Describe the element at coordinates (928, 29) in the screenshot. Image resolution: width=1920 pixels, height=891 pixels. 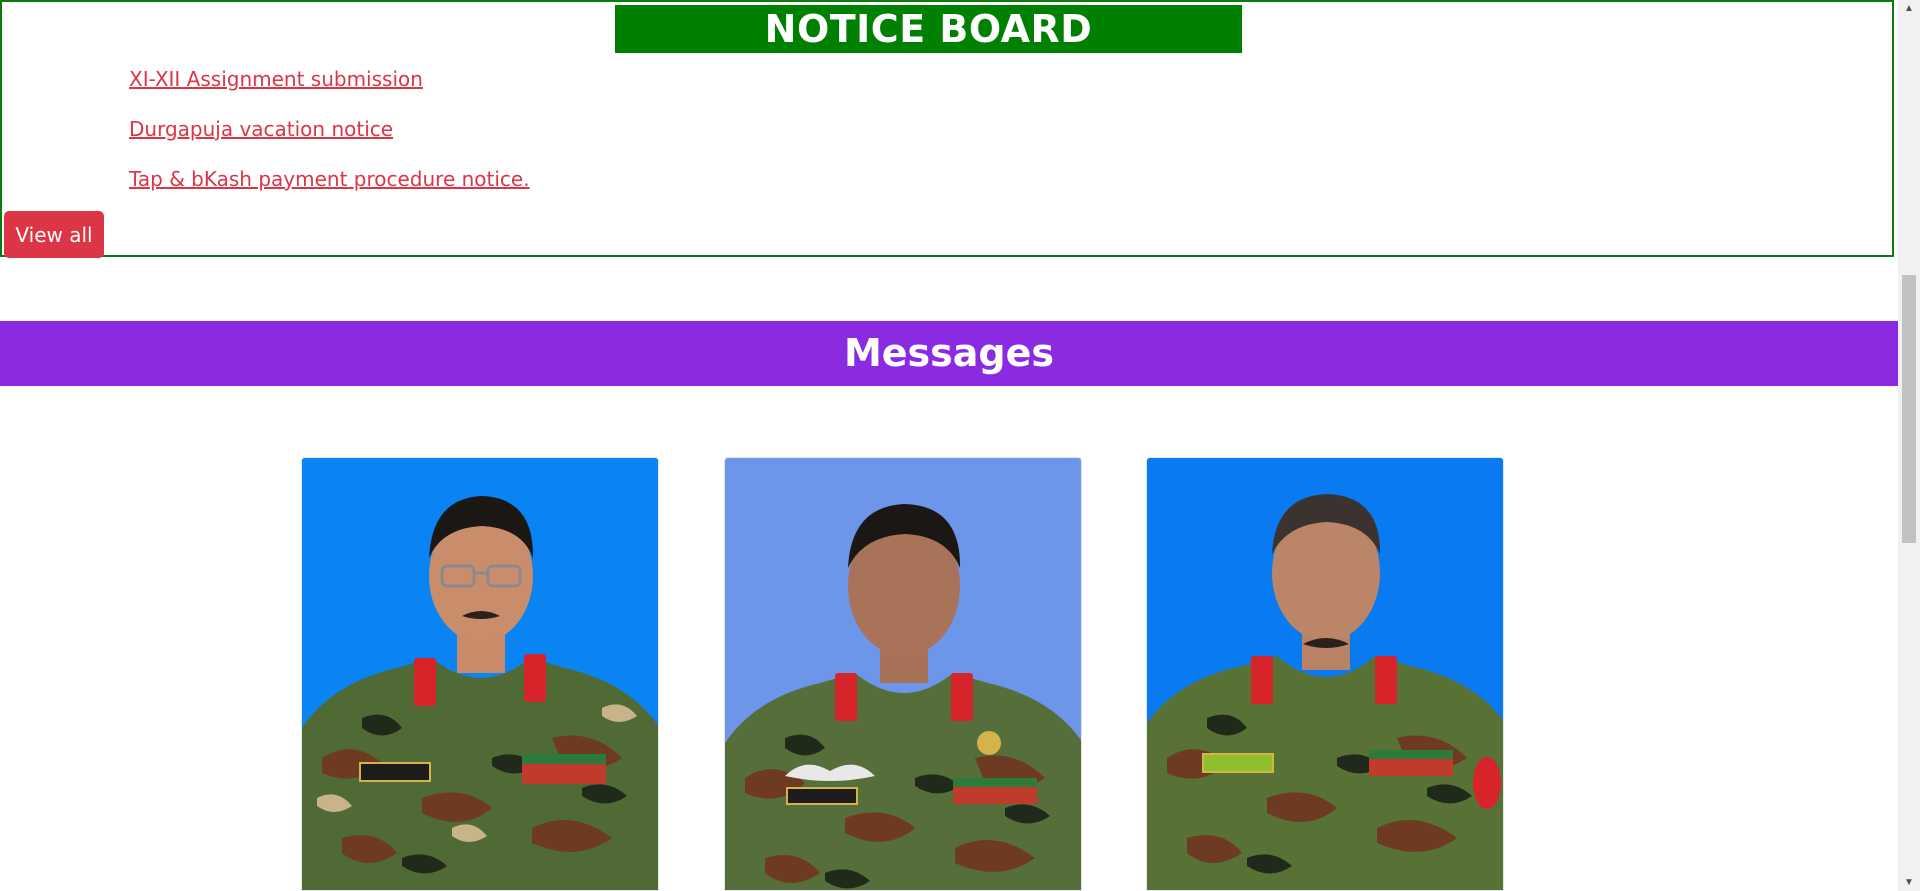
I see `notice-board-title: NOTICE BOARD` at that location.